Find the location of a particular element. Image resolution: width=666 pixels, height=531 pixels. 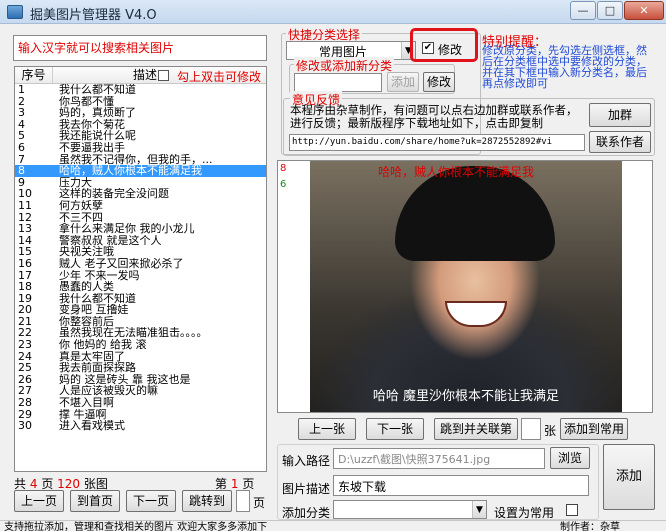

list-item: 28 不堪入目啊 is located at coordinates (140, 403).